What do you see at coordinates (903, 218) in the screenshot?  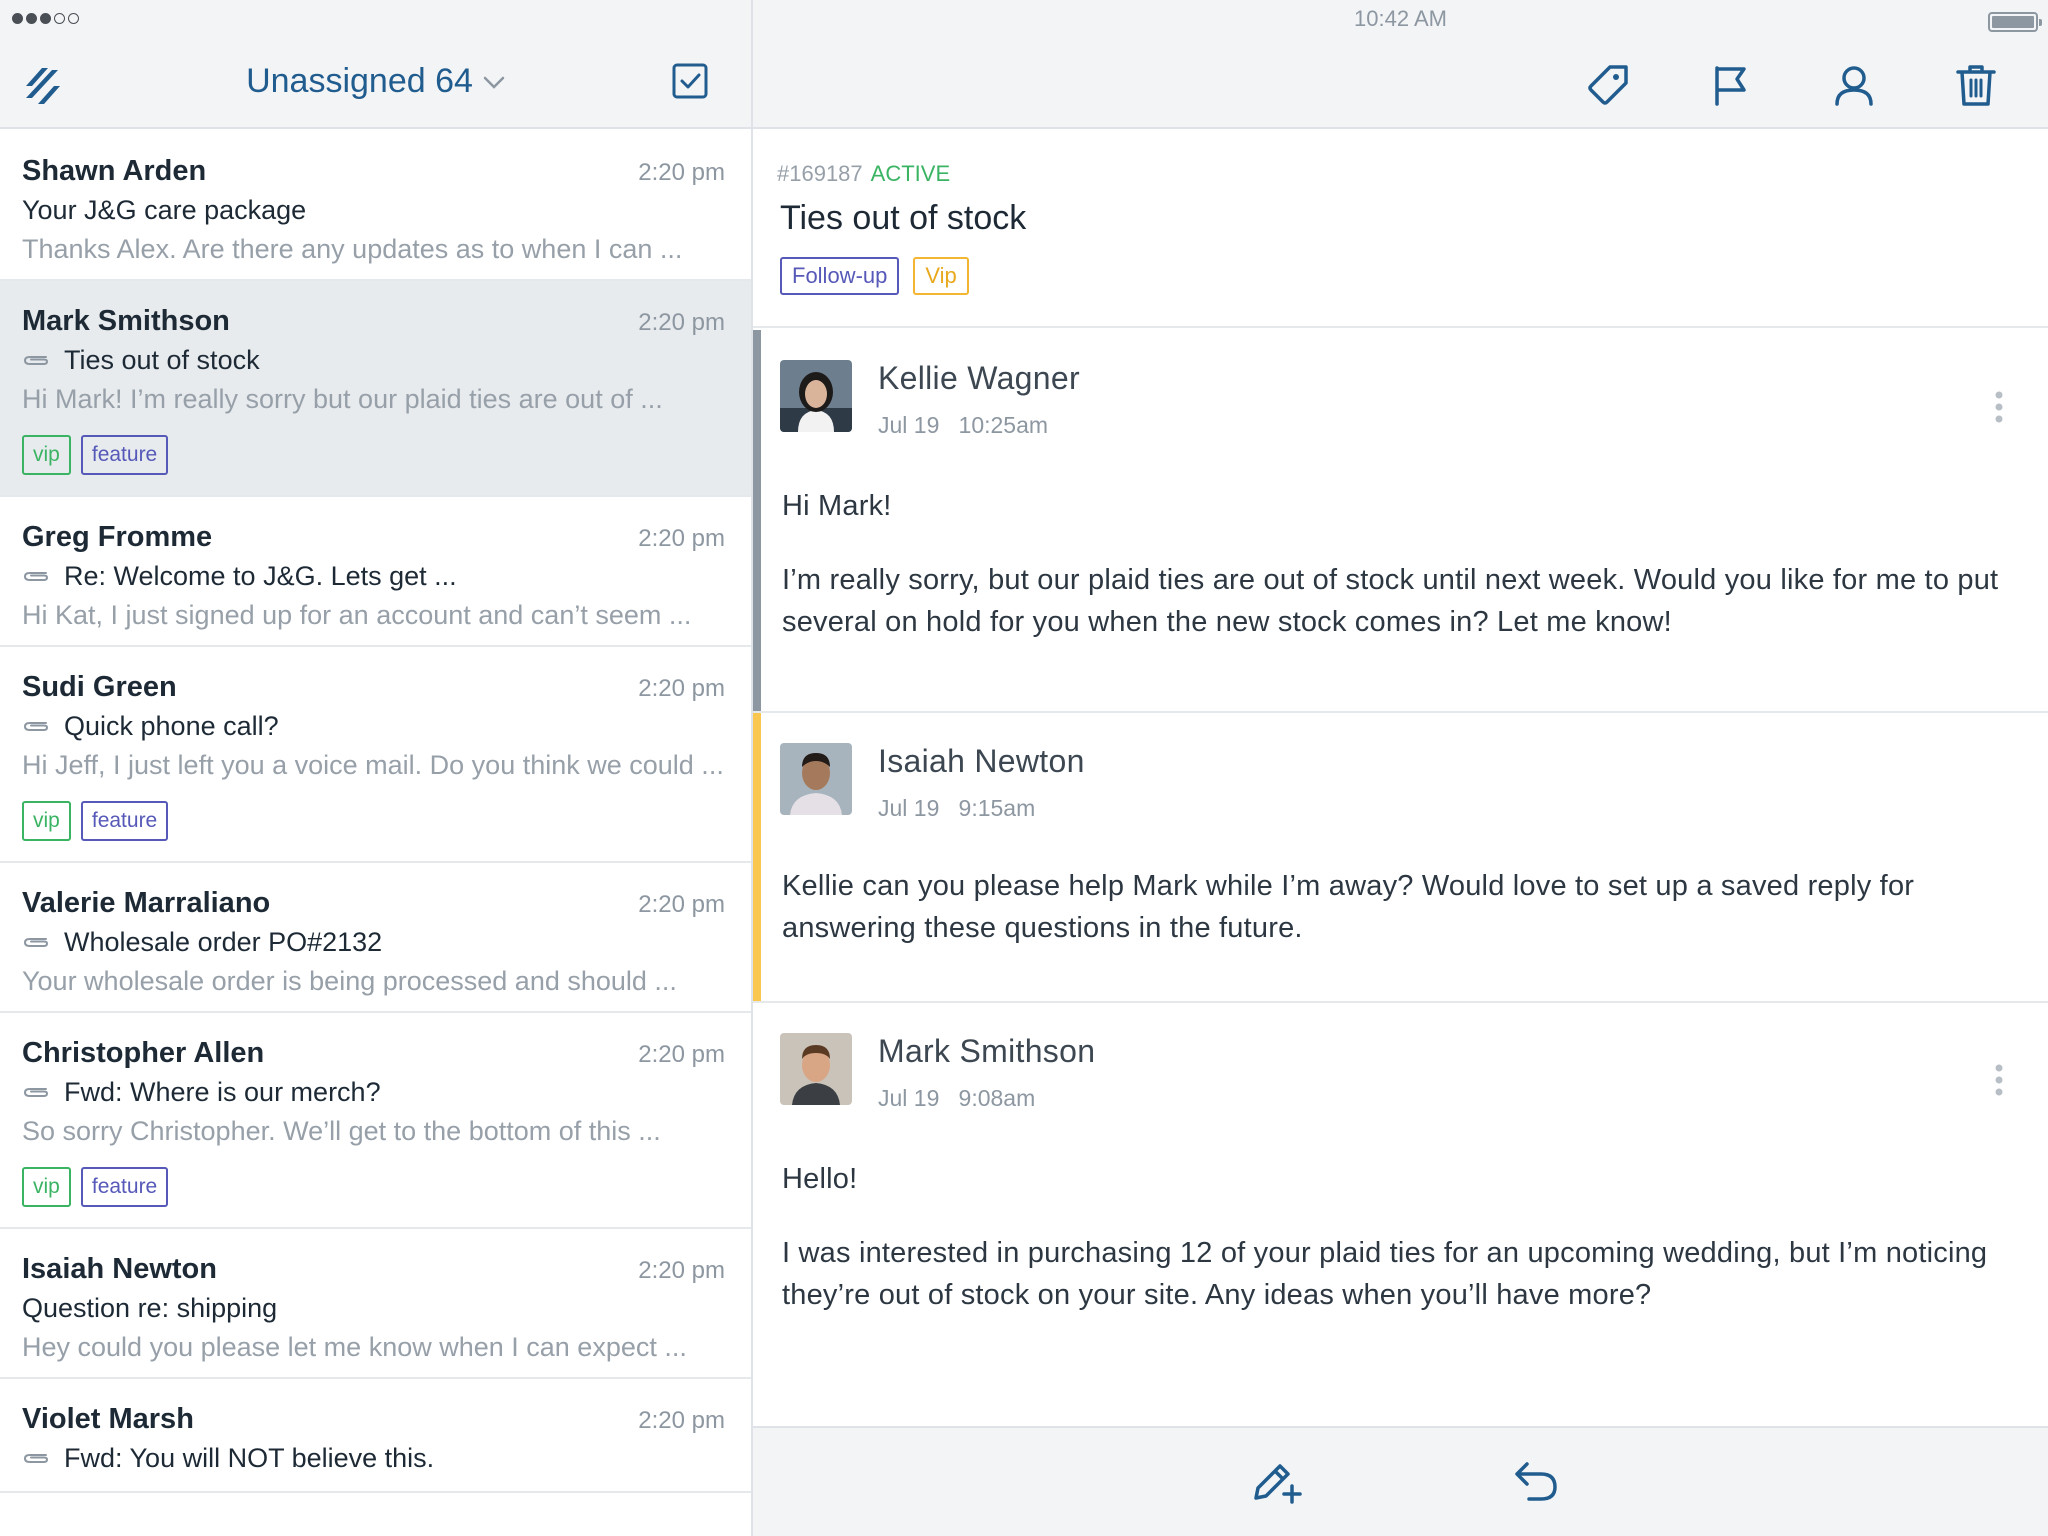 I see `ticket-subject: Ties out of stock` at bounding box center [903, 218].